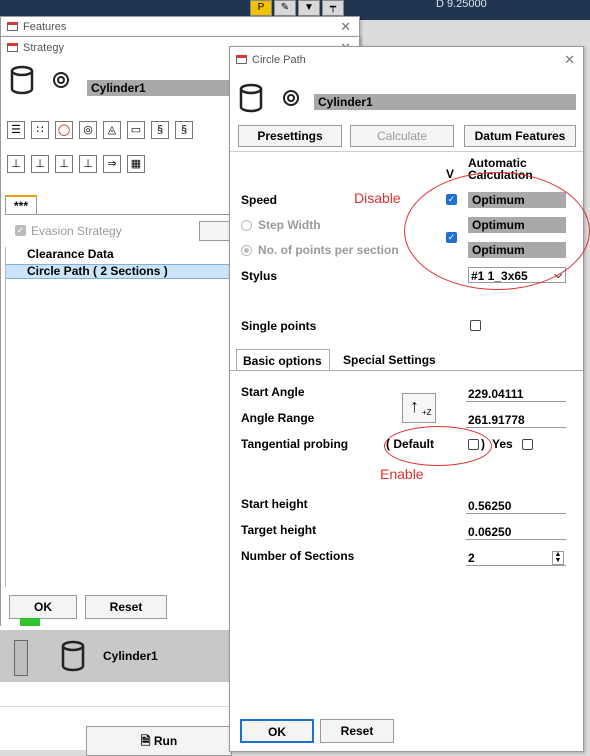 The image size is (590, 756). Describe the element at coordinates (21, 205) in the screenshot. I see `tab-stars: ***` at that location.